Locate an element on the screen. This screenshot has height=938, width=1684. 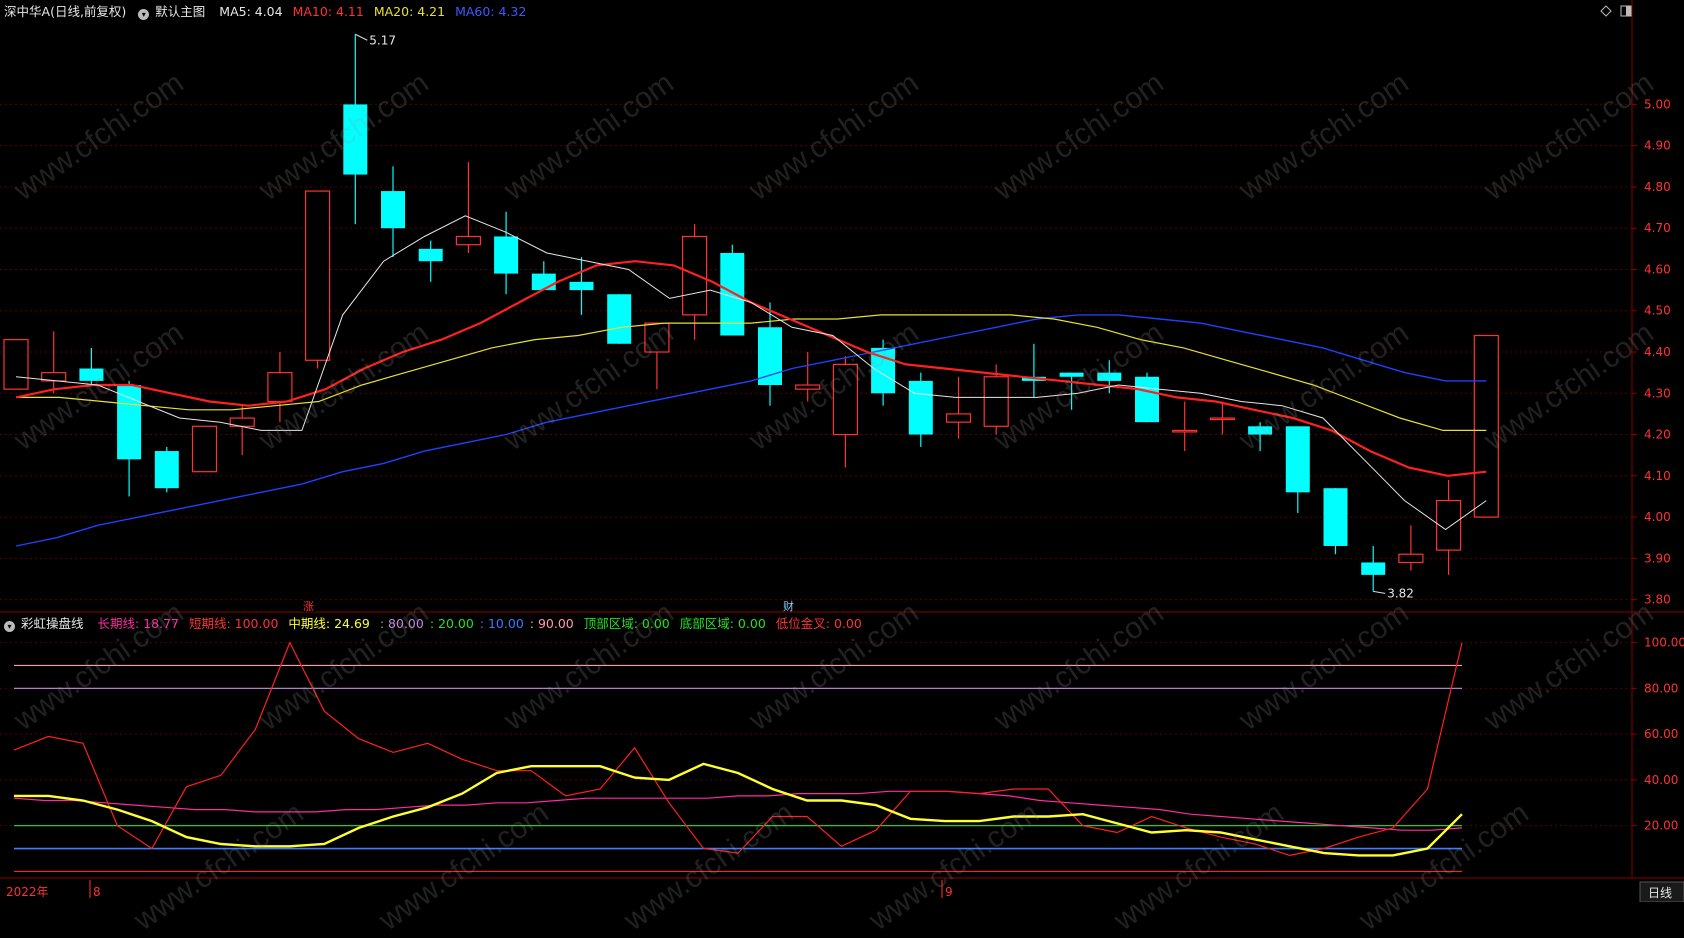
price-tick-label: 4.30 is located at coordinates (1657, 393).